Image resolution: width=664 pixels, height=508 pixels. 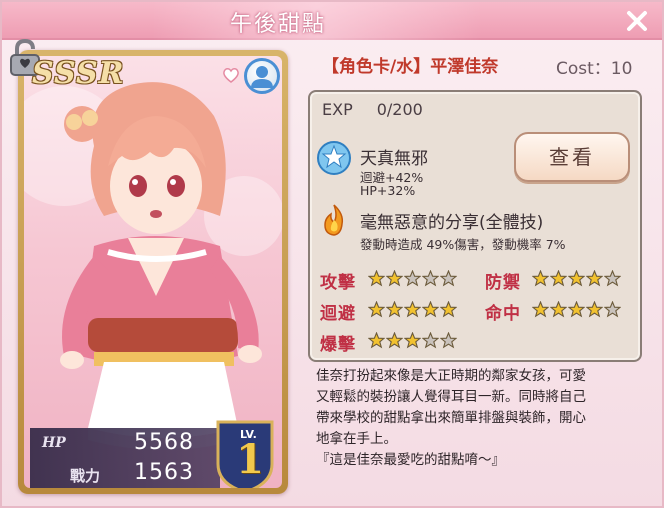 I want to click on skill1-name: 天真無邪, so click(x=394, y=159).